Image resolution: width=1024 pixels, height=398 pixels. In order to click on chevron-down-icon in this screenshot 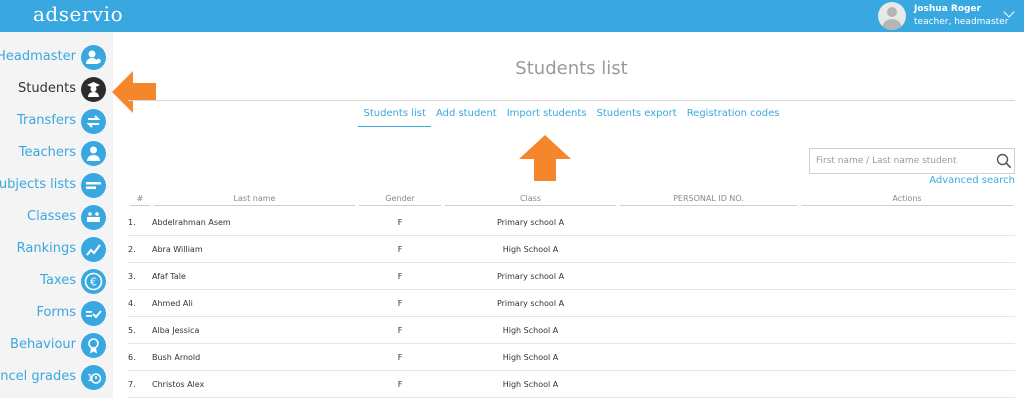, I will do `click(1009, 12)`.